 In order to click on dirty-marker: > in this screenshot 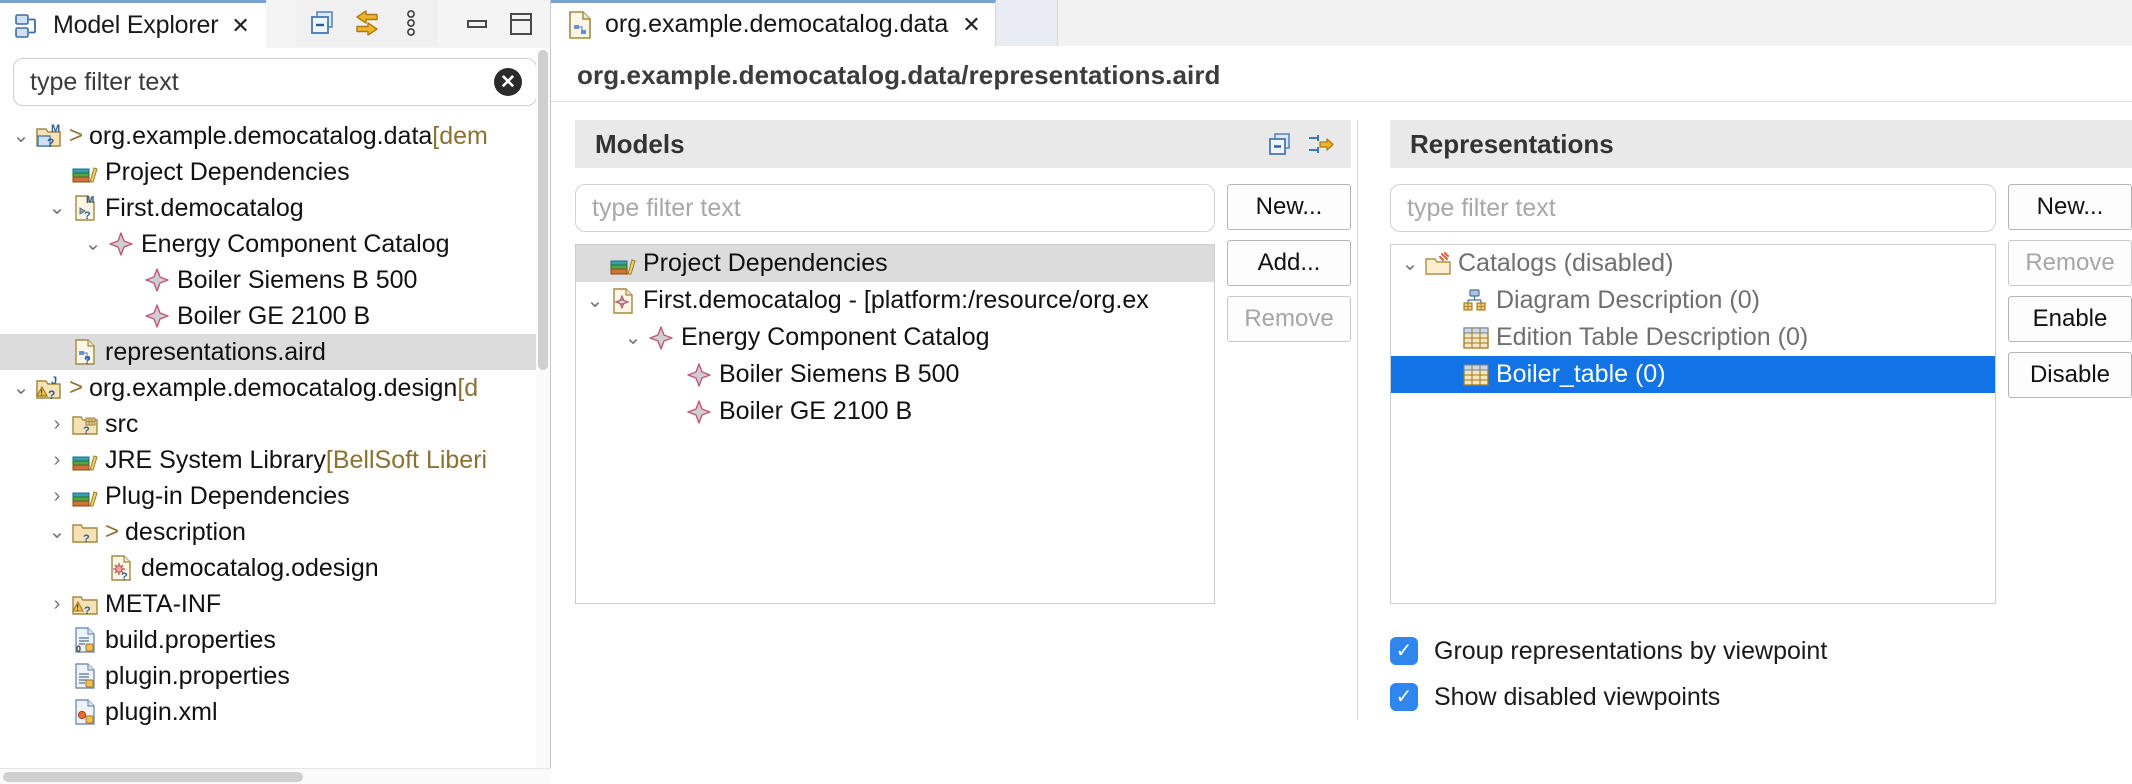, I will do `click(76, 135)`.